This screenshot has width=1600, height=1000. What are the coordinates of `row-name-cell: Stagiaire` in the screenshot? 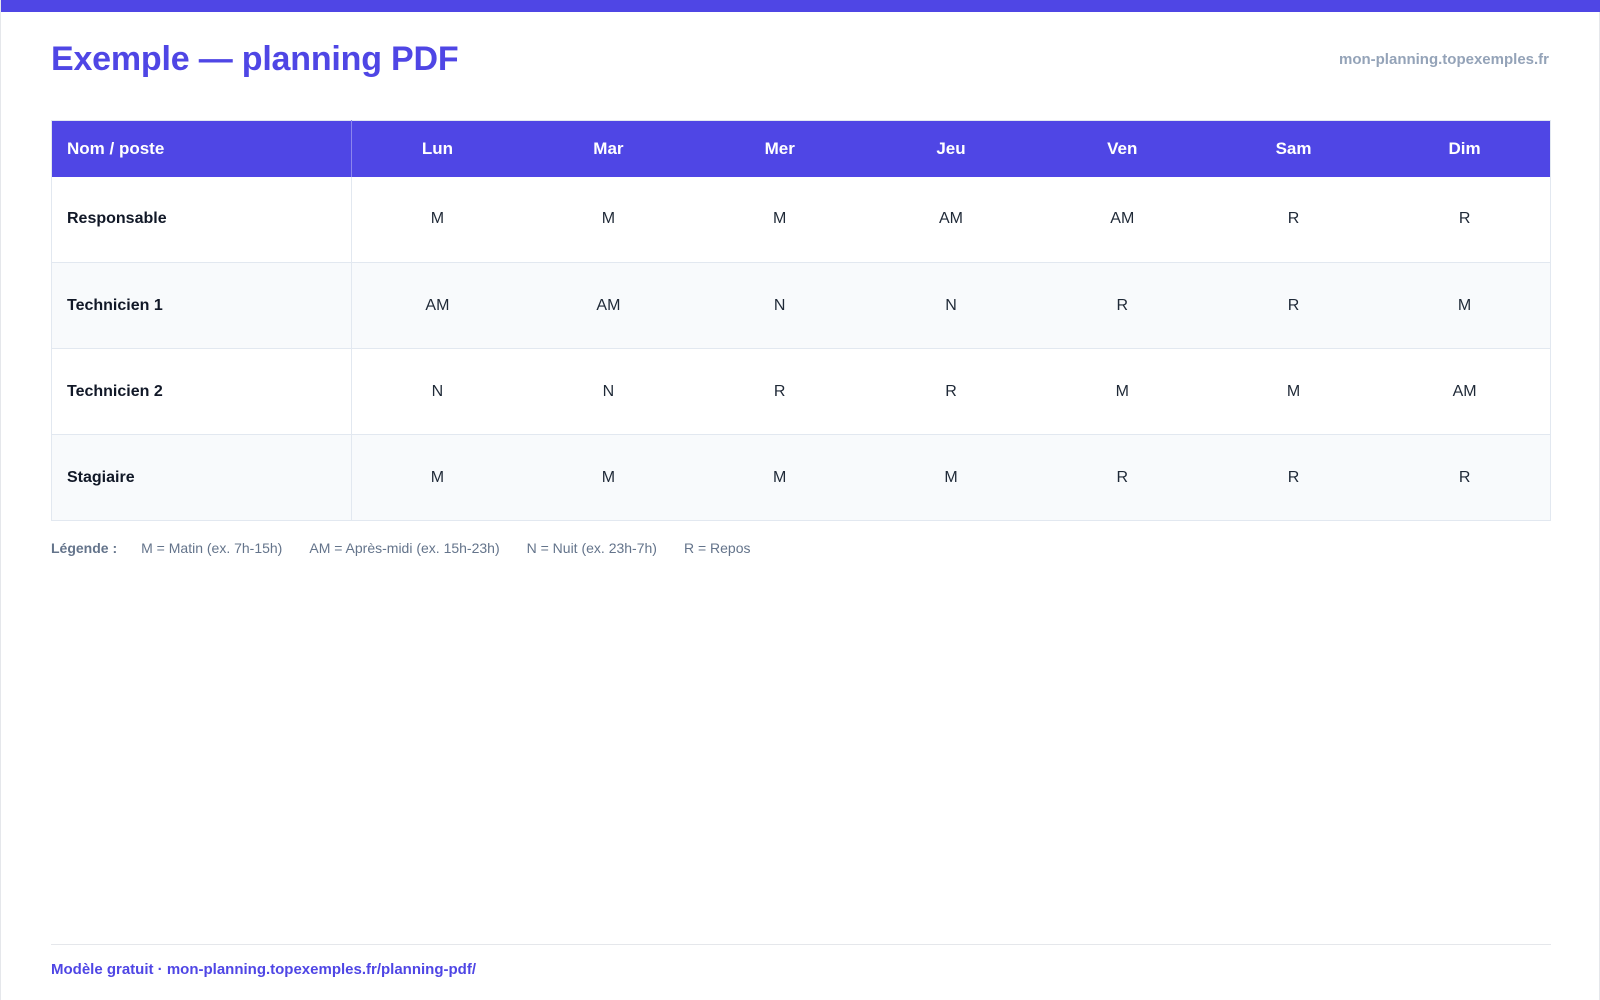 It's located at (201, 477).